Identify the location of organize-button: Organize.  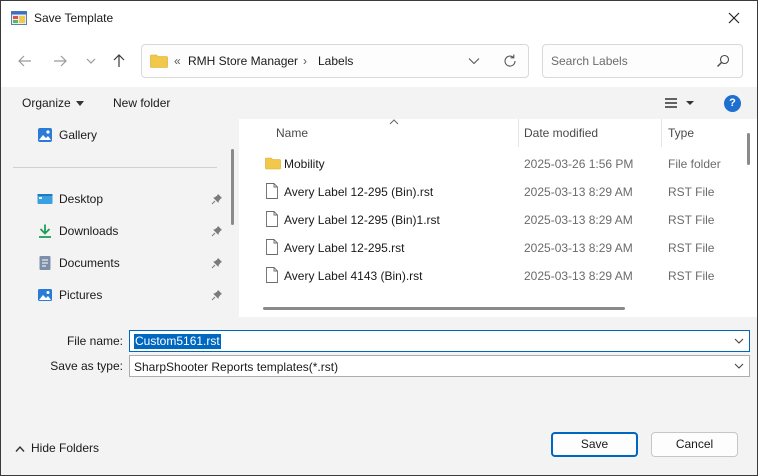
(53, 103).